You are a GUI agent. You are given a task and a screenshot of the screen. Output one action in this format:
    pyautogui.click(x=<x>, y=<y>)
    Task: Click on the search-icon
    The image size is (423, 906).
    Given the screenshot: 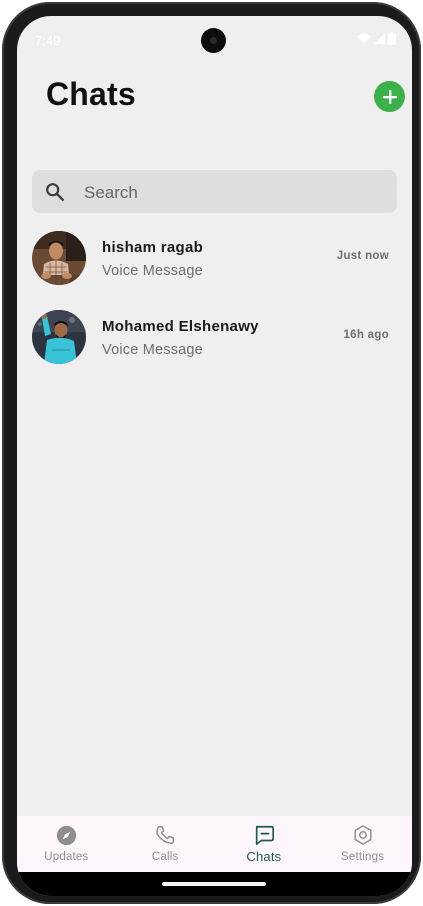 What is the action you would take?
    pyautogui.click(x=55, y=192)
    